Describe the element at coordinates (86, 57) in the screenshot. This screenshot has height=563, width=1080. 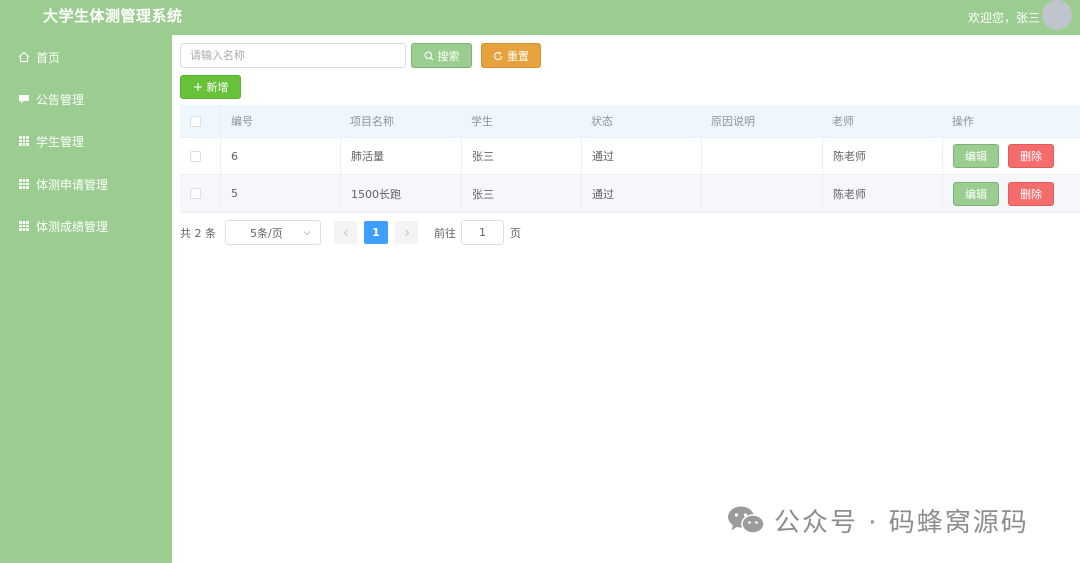
I see `sidebar-item-home: 首页` at that location.